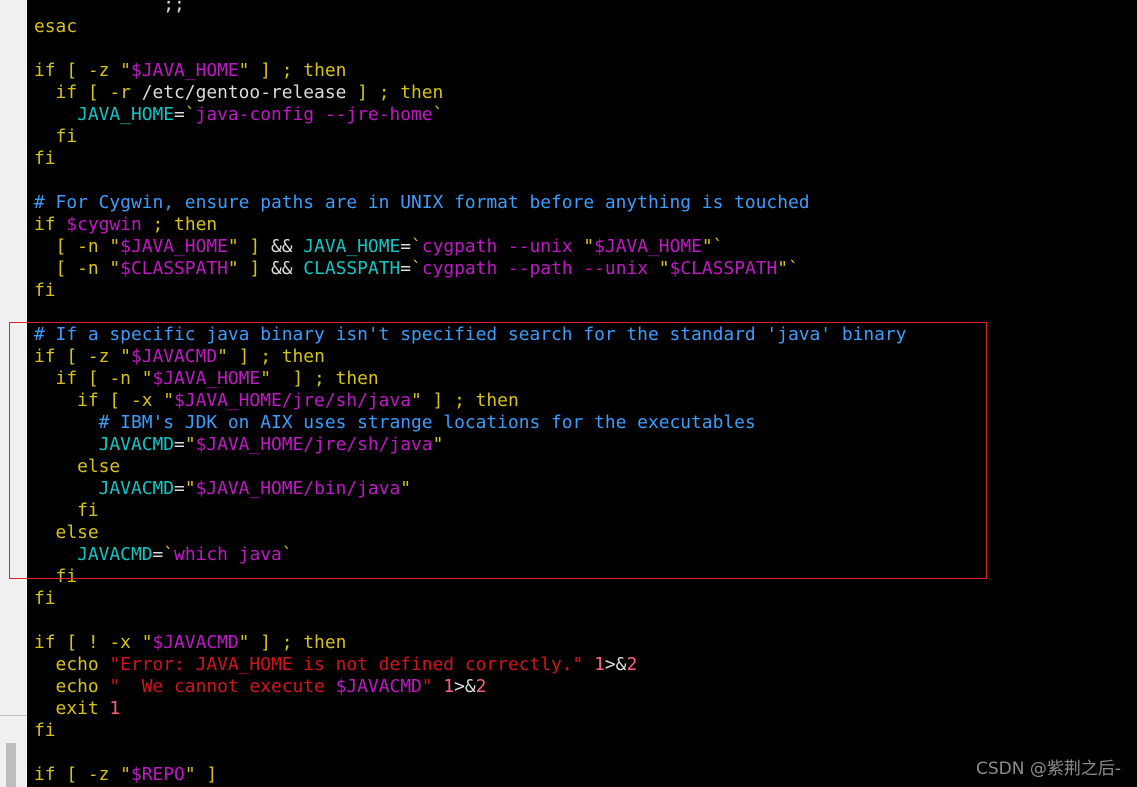 This screenshot has width=1137, height=787. What do you see at coordinates (244, 92) in the screenshot?
I see `code-token: /etc/gentoo-release` at bounding box center [244, 92].